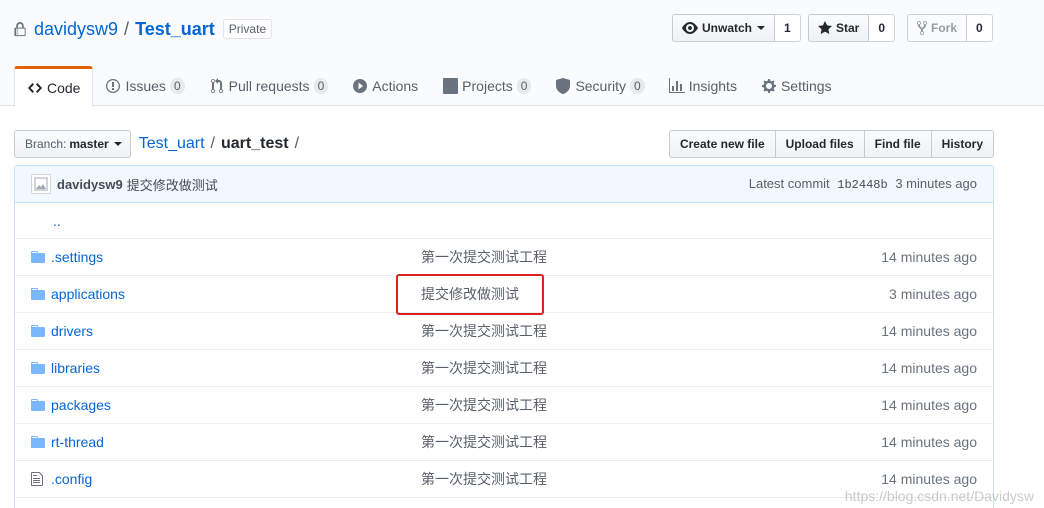  I want to click on latest-commit-label: Latest commit, so click(789, 183).